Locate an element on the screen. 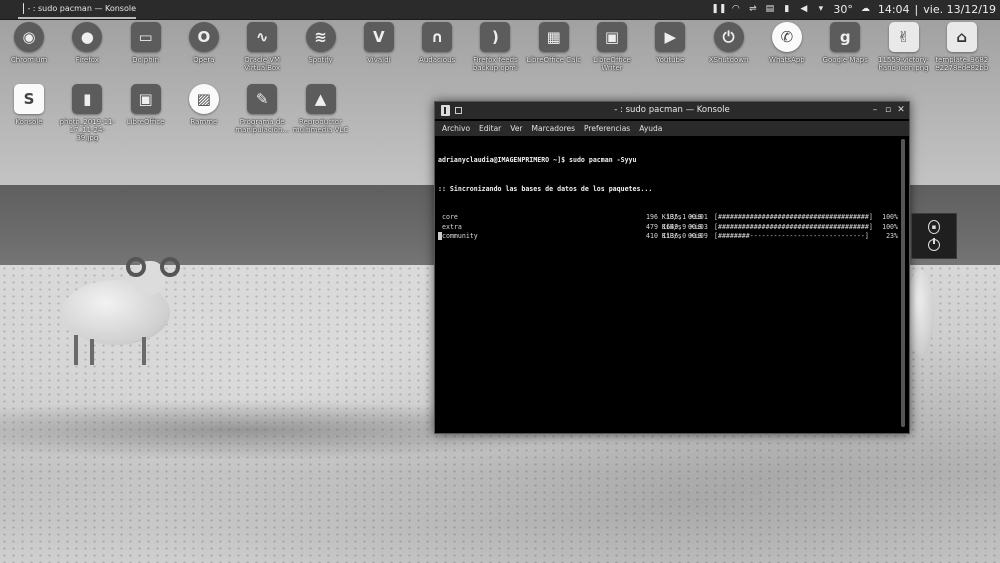 Image resolution: width=1000 pixels, height=563 pixels. repo-bar: [########-----------------------------] is located at coordinates (791, 236).